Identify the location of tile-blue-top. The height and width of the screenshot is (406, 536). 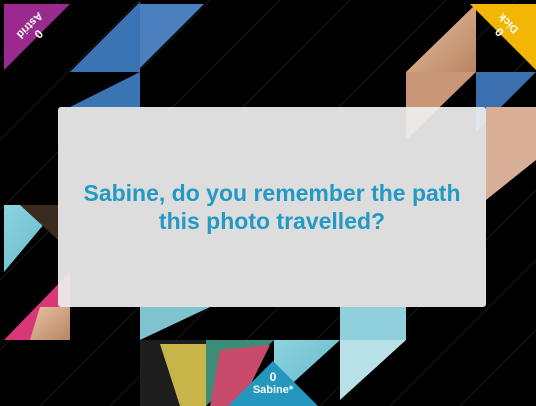
(105, 37).